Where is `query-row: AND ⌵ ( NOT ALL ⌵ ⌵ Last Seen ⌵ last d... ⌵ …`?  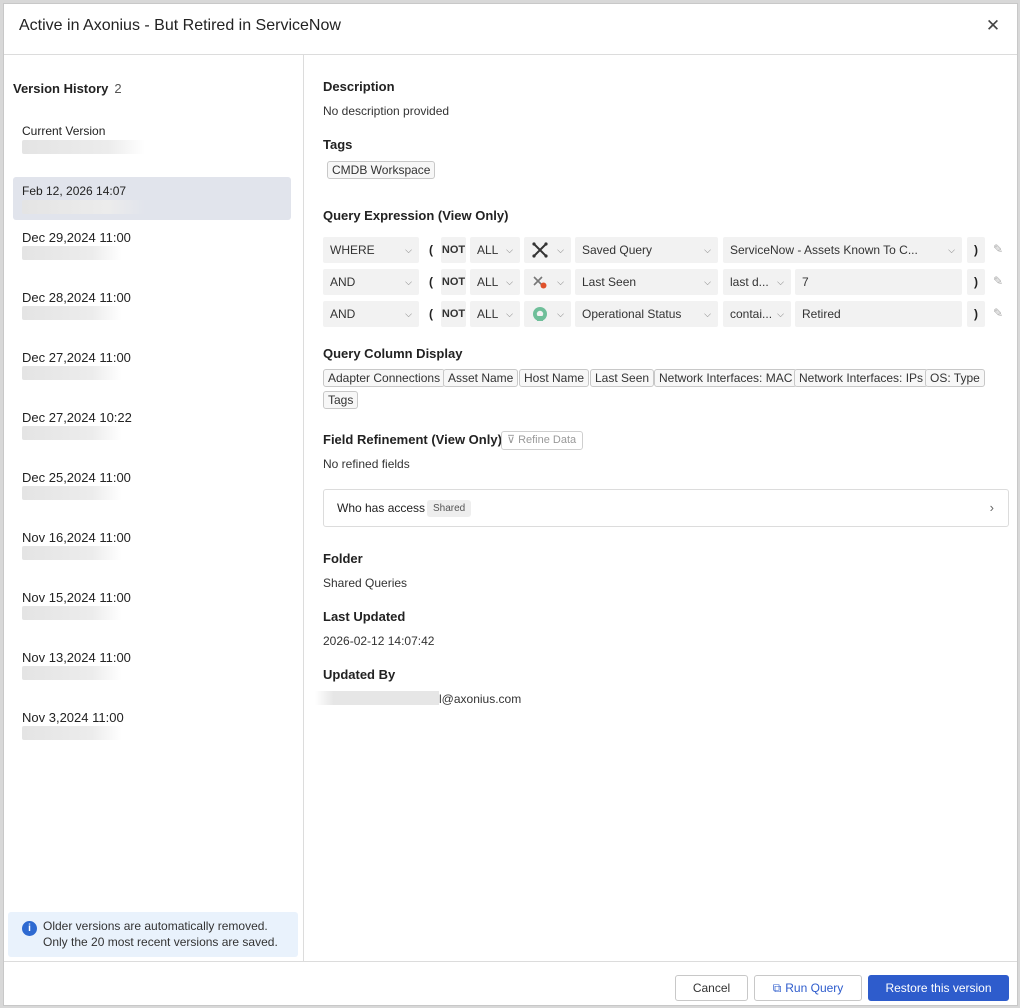 query-row: AND ⌵ ( NOT ALL ⌵ ⌵ Last Seen ⌵ last d... ⌵ … is located at coordinates (668, 282).